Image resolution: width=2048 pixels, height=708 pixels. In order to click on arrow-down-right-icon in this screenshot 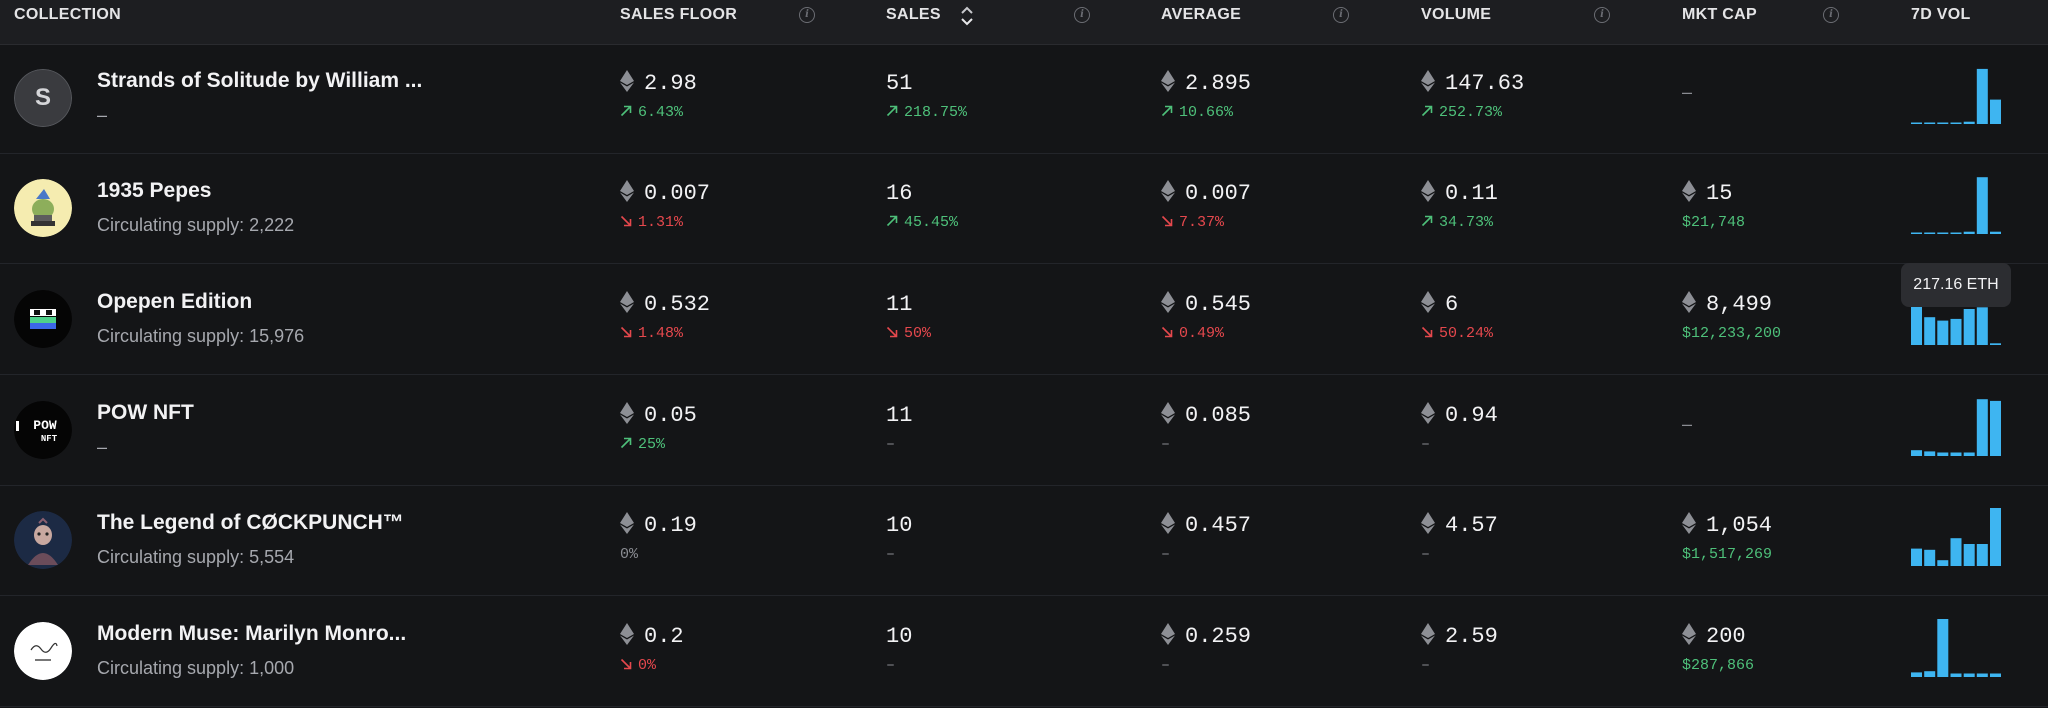, I will do `click(892, 331)`.